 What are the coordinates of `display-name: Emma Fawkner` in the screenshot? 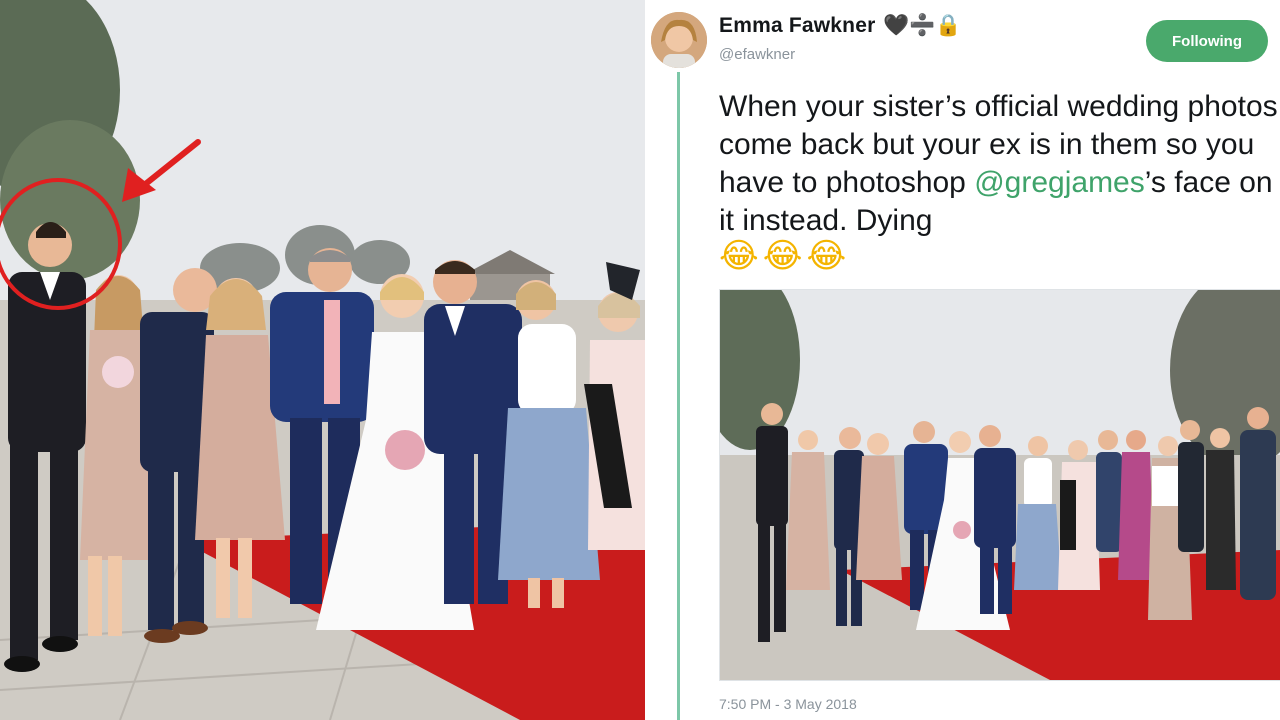 It's located at (797, 26).